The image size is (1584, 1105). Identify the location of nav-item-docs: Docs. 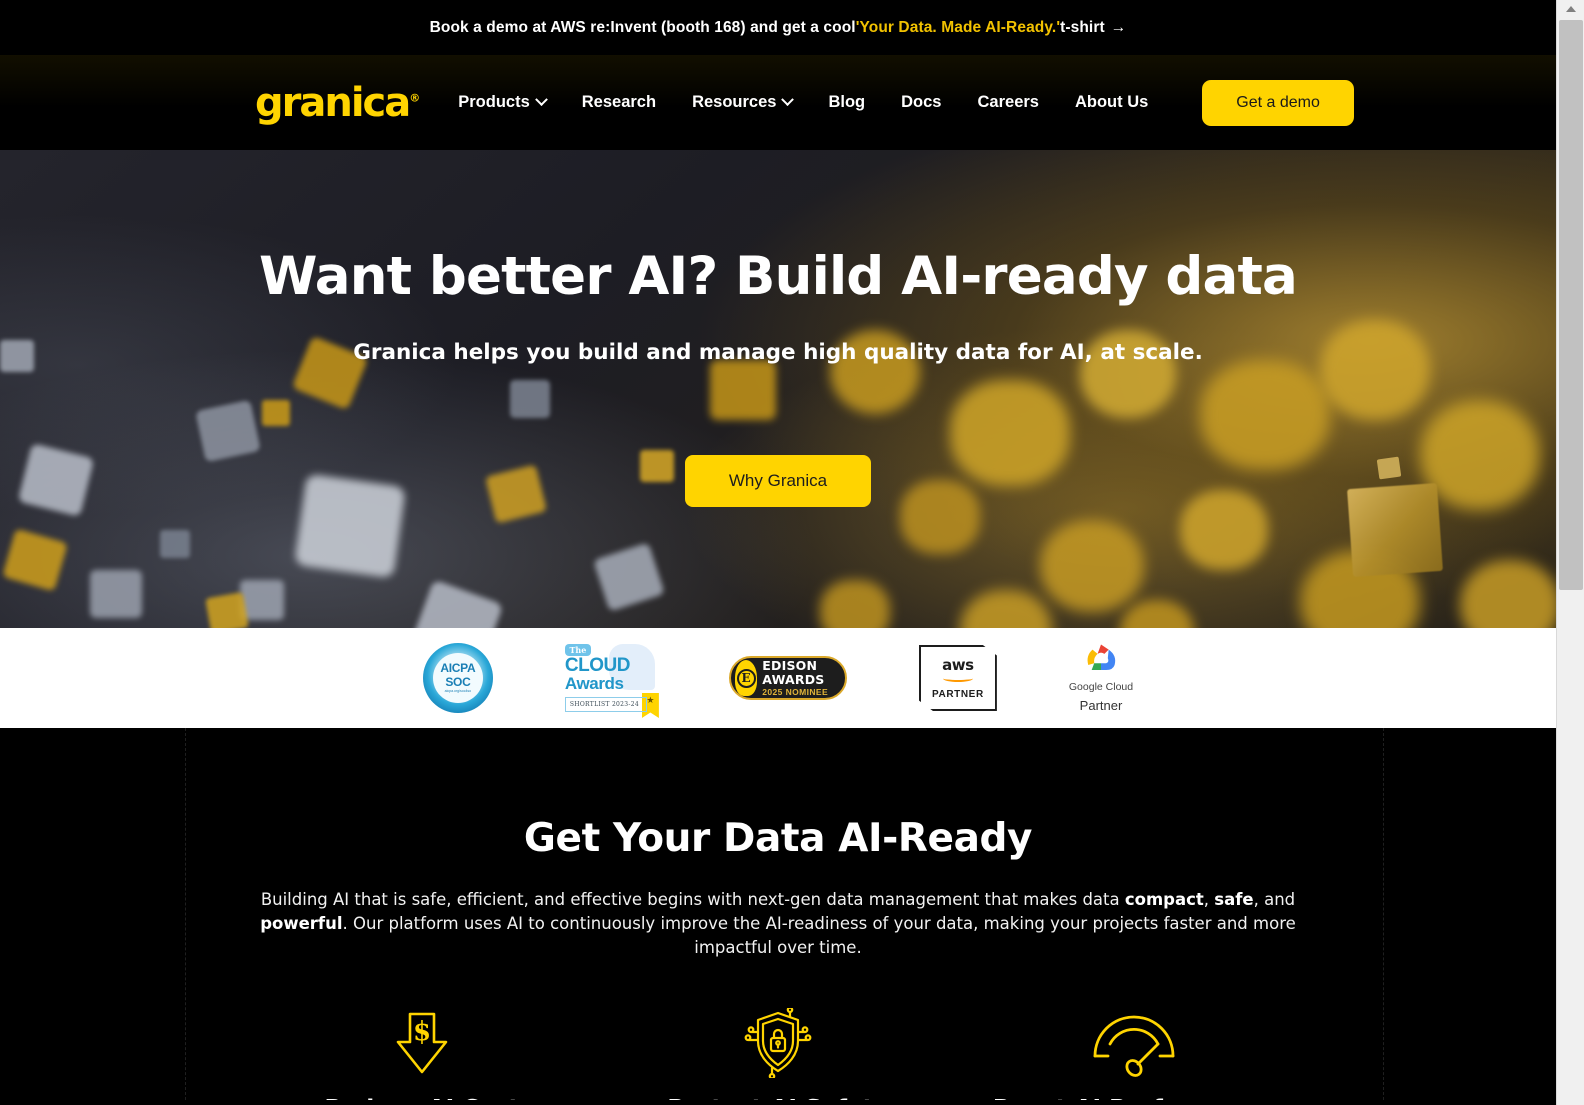
(921, 102).